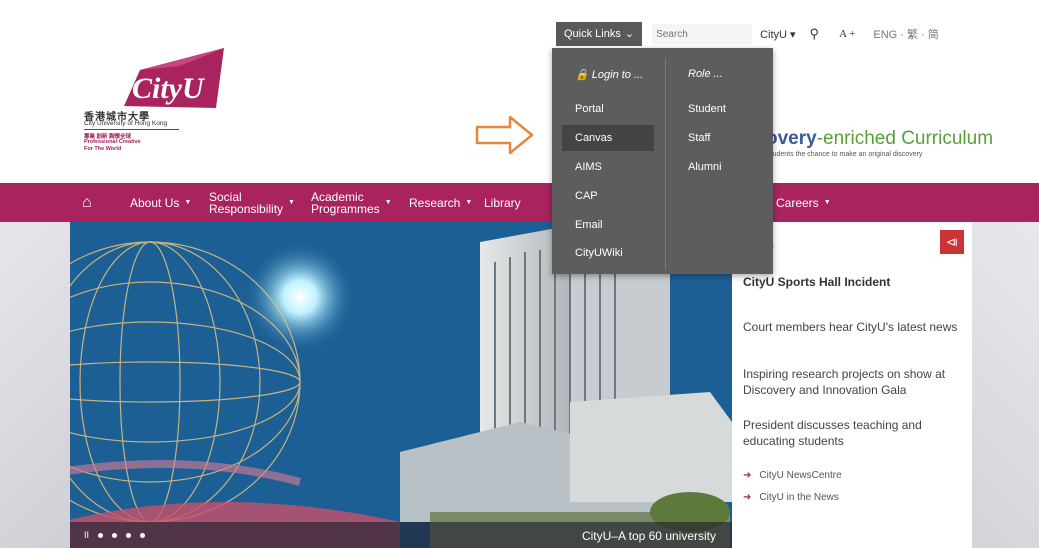 The width and height of the screenshot is (1039, 548). I want to click on dropdown-divider, so click(665, 164).